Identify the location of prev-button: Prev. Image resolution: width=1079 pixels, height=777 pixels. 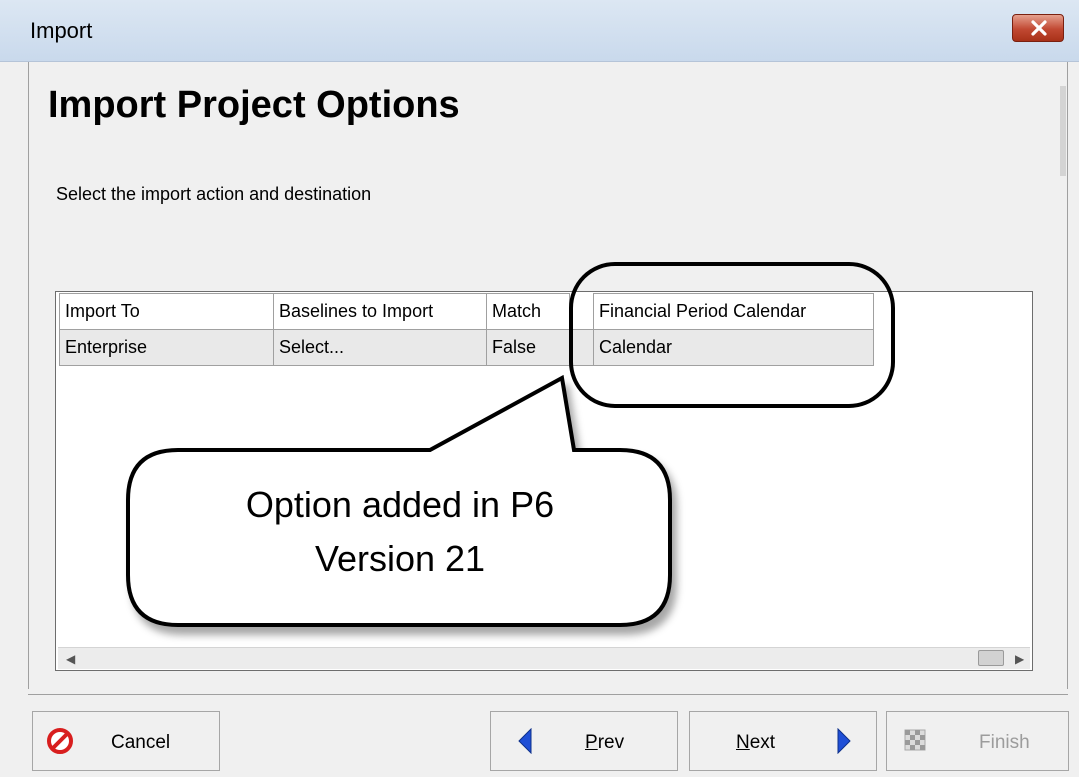
(584, 741).